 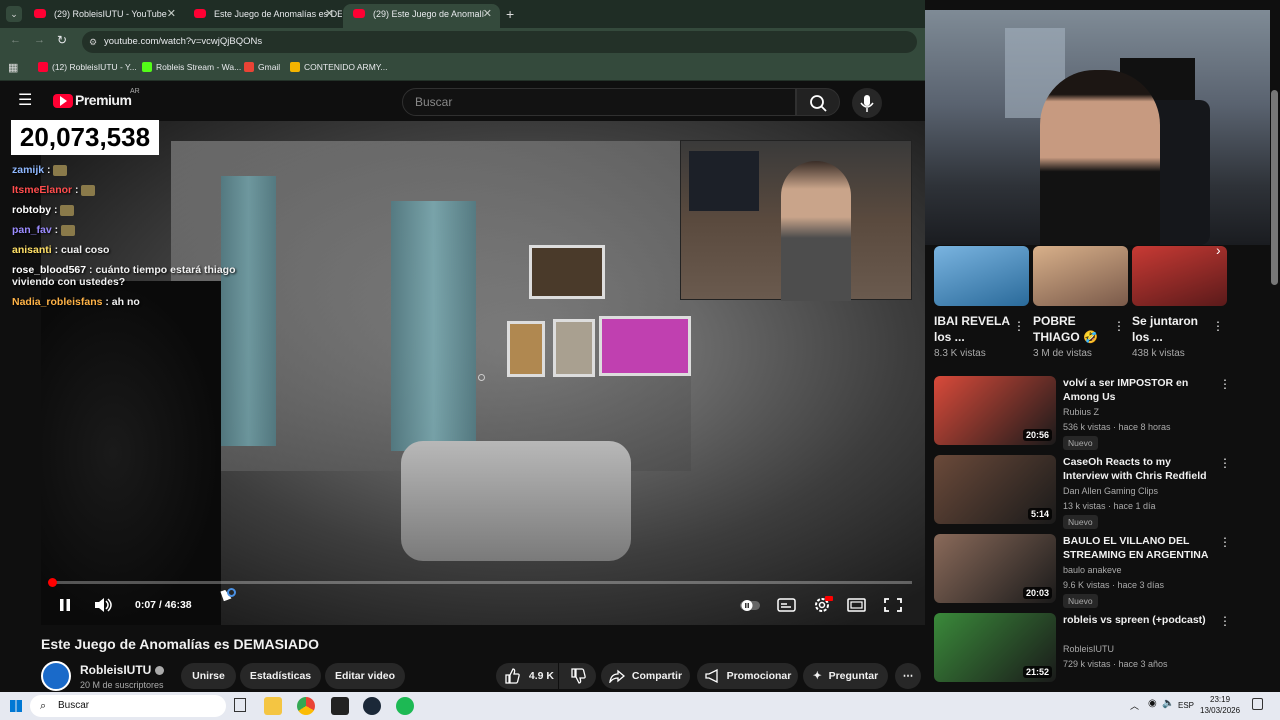 I want to click on pause-button, so click(x=67, y=605).